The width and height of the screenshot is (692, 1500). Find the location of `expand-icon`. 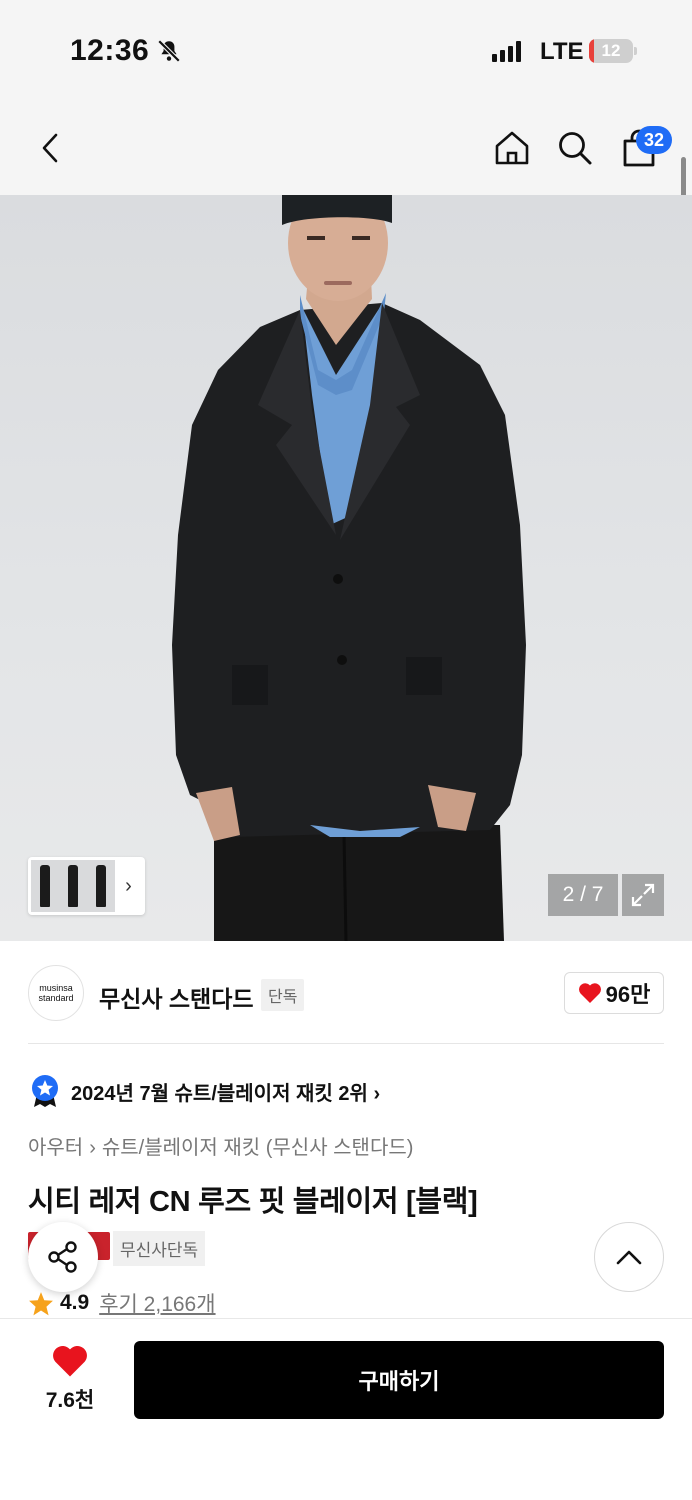

expand-icon is located at coordinates (643, 895).